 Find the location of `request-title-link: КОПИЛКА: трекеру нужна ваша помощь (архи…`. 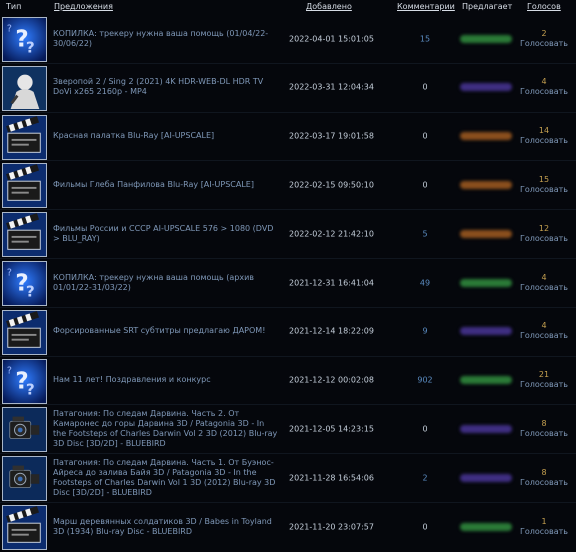

request-title-link: КОПИЛКА: трекеру нужна ваша помощь (архи… is located at coordinates (165, 283).